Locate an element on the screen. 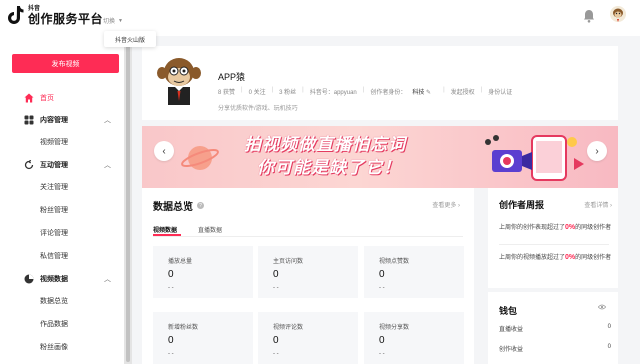 This screenshot has width=640, height=364. metric-label: 视频点赞数 is located at coordinates (394, 262).